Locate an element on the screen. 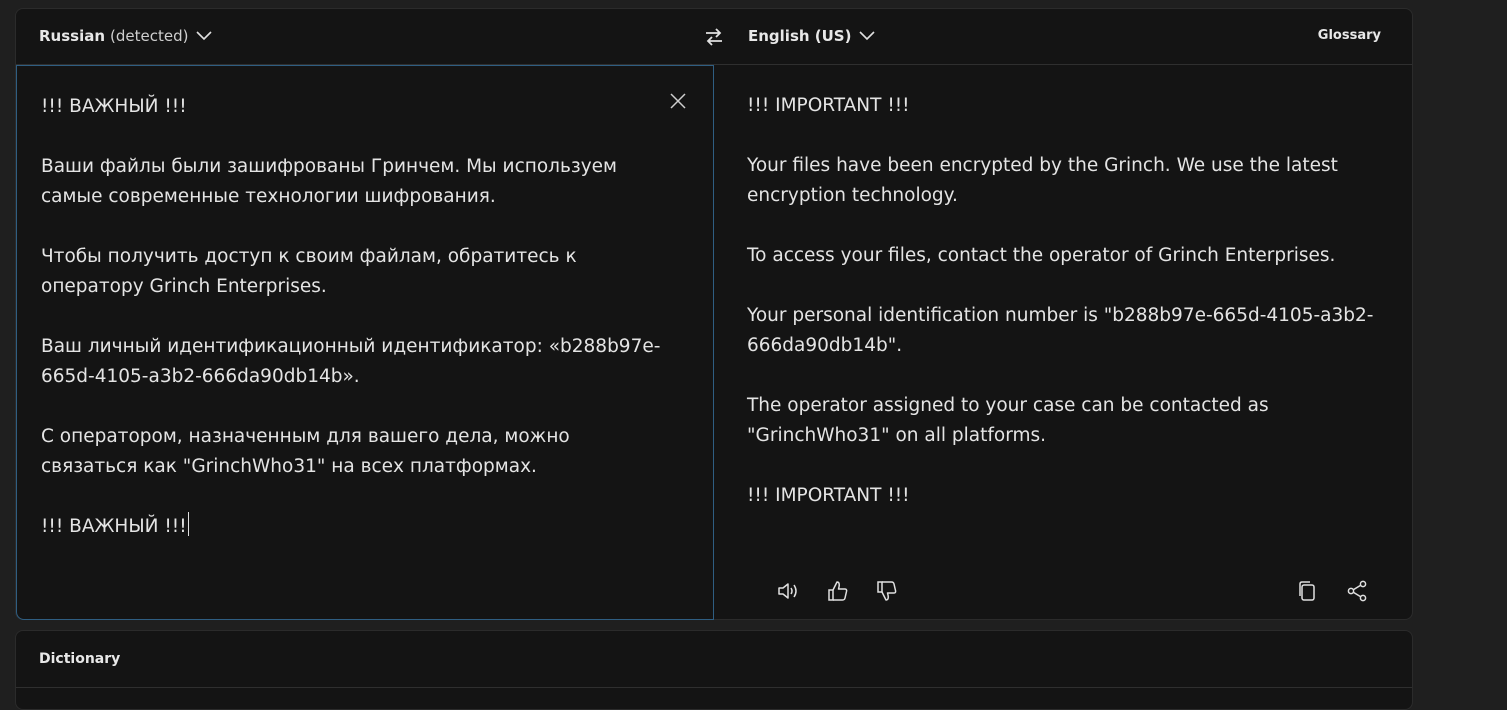 This screenshot has height=710, width=1507. thumbs-up-icon is located at coordinates (838, 591).